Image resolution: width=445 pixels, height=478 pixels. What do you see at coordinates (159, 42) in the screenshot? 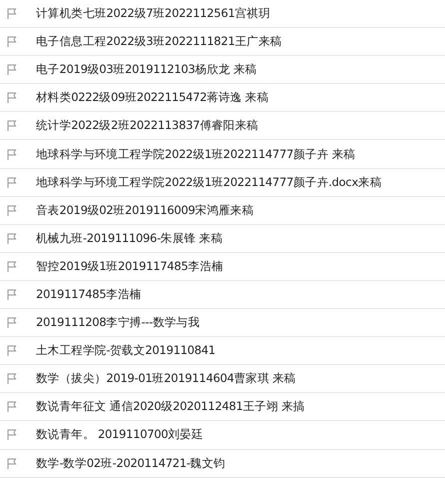
I see `message-subject: 电子信息工程2022级3班2022111821王广来稿` at bounding box center [159, 42].